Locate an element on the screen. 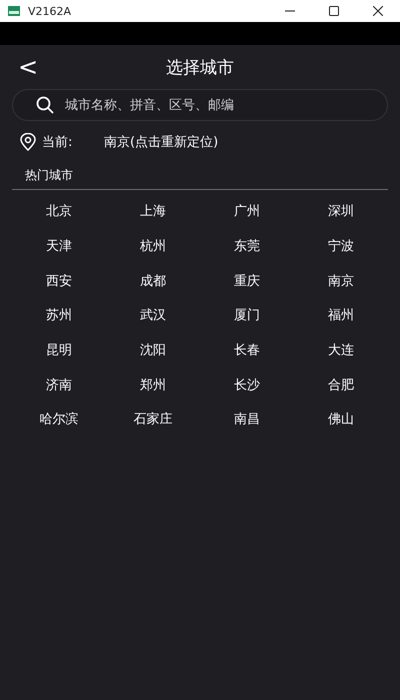  city-item: 东莞 is located at coordinates (247, 246).